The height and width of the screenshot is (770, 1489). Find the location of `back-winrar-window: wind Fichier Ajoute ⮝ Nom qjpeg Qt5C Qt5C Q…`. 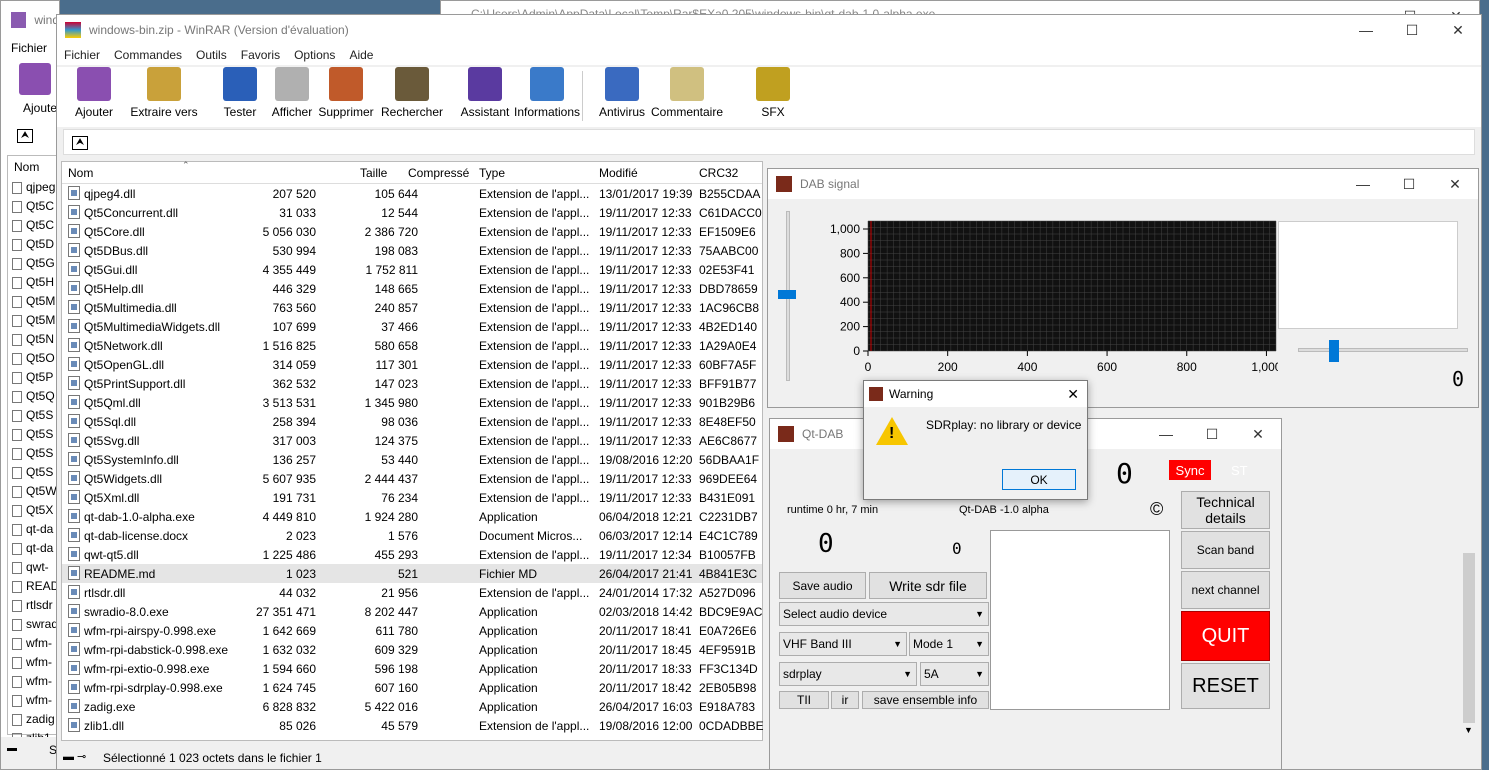

back-winrar-window: wind Fichier Ajoute ⮝ Nom qjpeg Qt5C Qt5C Q… is located at coordinates (30, 385).